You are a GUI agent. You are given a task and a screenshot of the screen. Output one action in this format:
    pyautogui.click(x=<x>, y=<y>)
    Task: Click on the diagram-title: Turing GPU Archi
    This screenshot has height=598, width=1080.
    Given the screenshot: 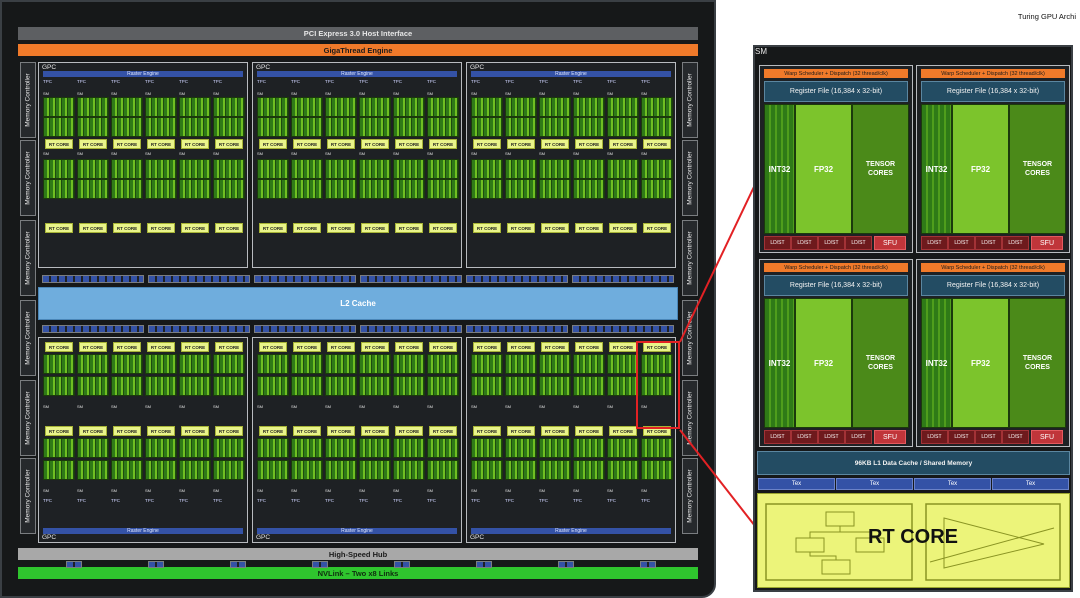 What is the action you would take?
    pyautogui.click(x=1046, y=16)
    